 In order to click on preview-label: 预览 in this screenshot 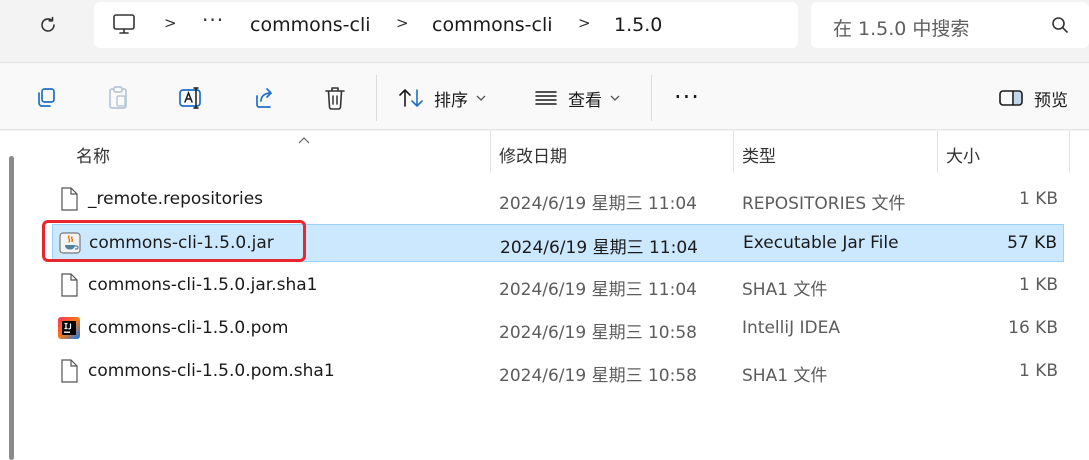, I will do `click(1051, 100)`.